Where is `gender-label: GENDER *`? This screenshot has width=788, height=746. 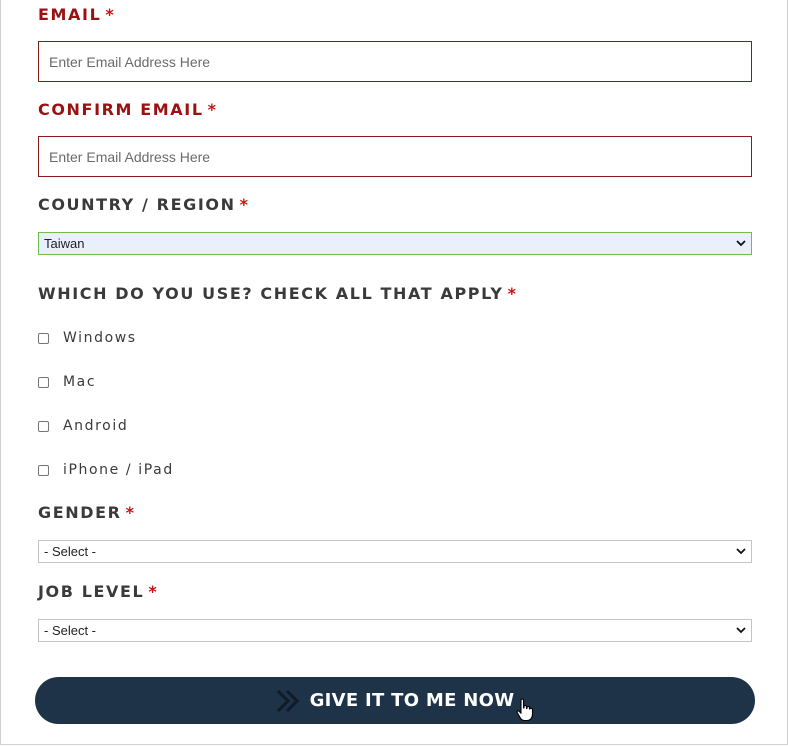
gender-label: GENDER * is located at coordinates (87, 512).